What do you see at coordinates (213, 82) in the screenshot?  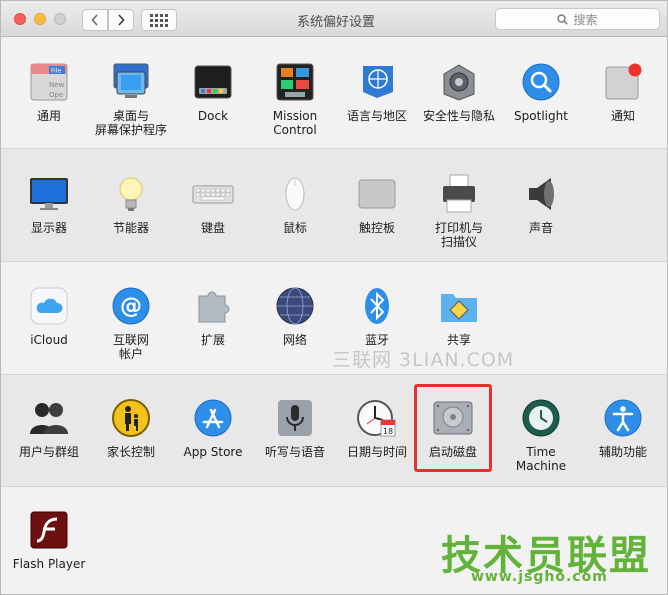 I see `dock-icon` at bounding box center [213, 82].